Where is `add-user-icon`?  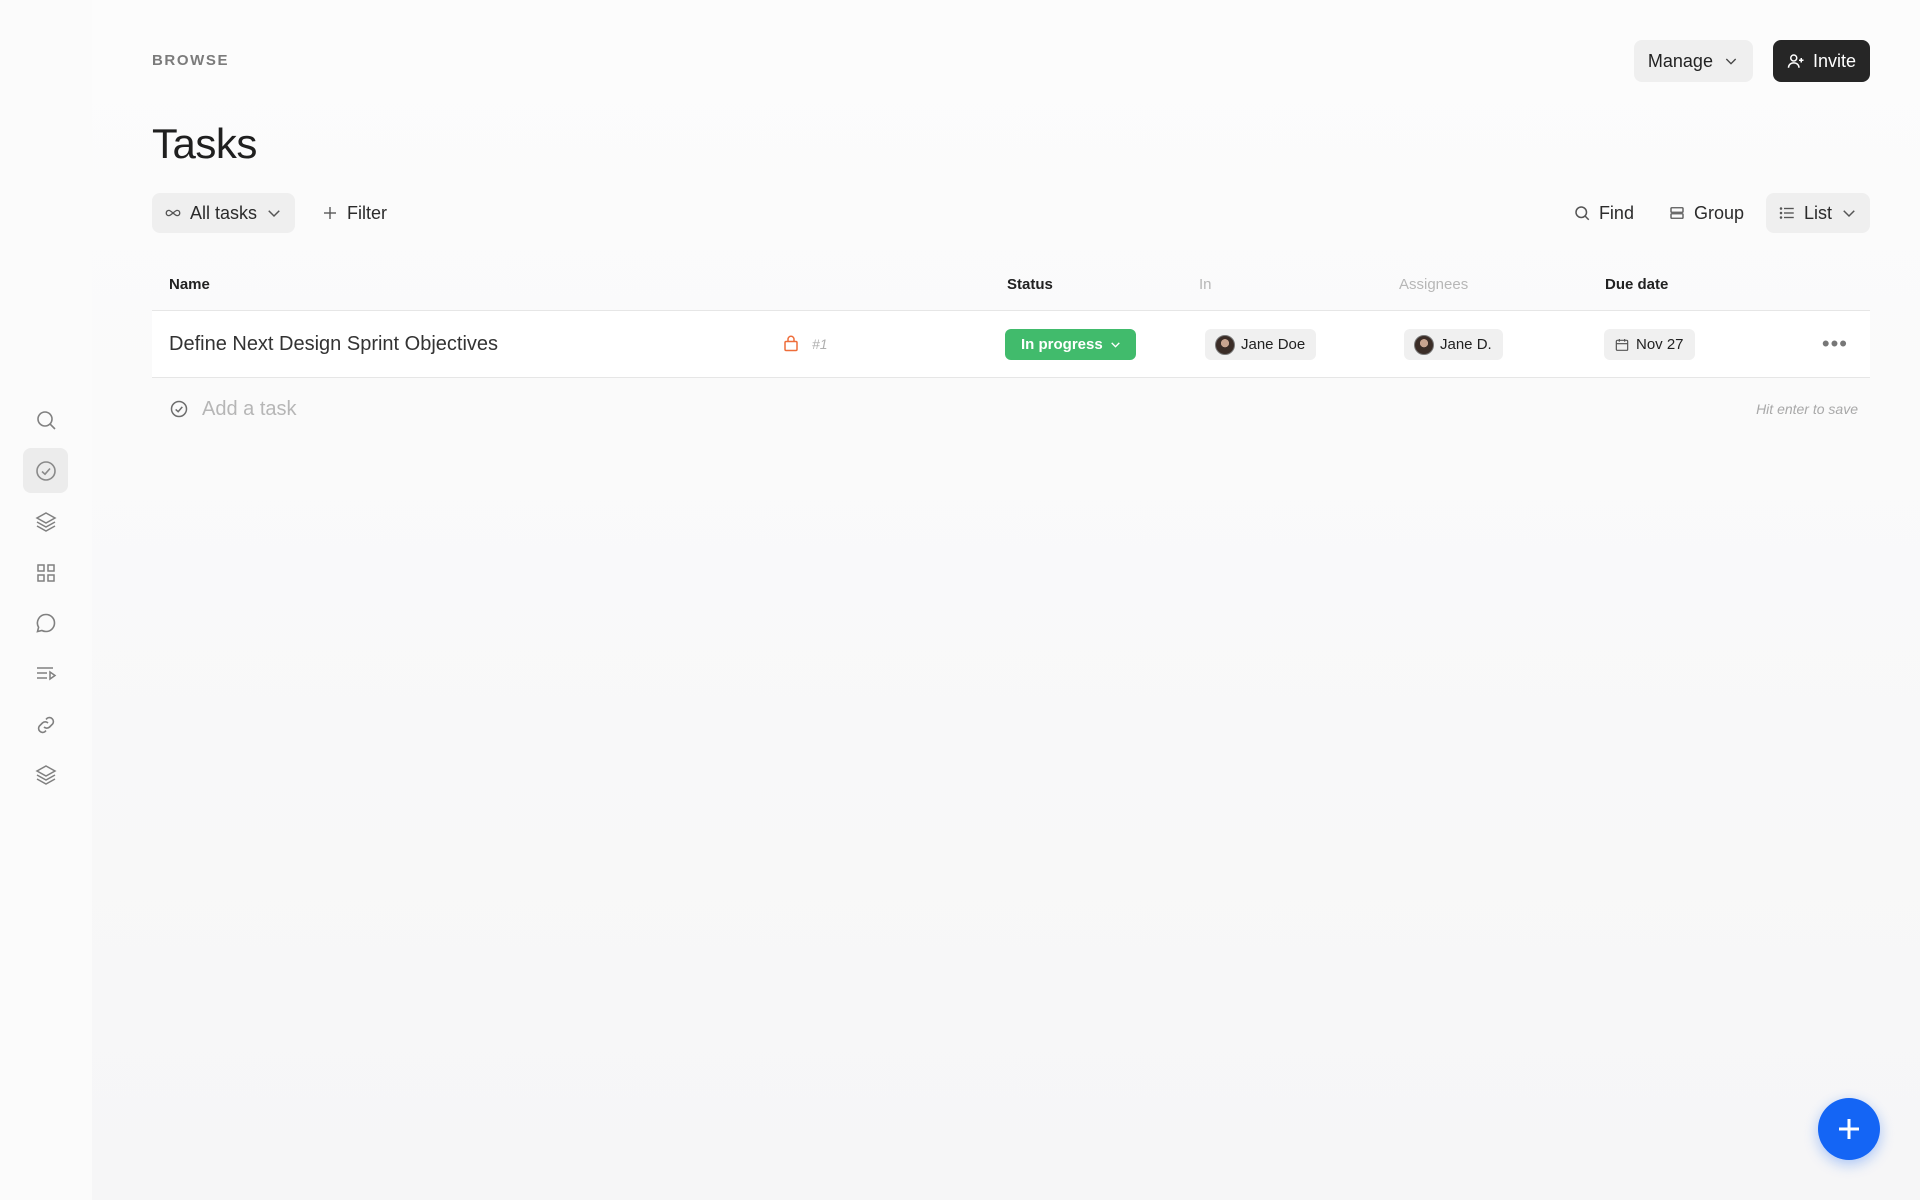
add-user-icon is located at coordinates (1795, 61).